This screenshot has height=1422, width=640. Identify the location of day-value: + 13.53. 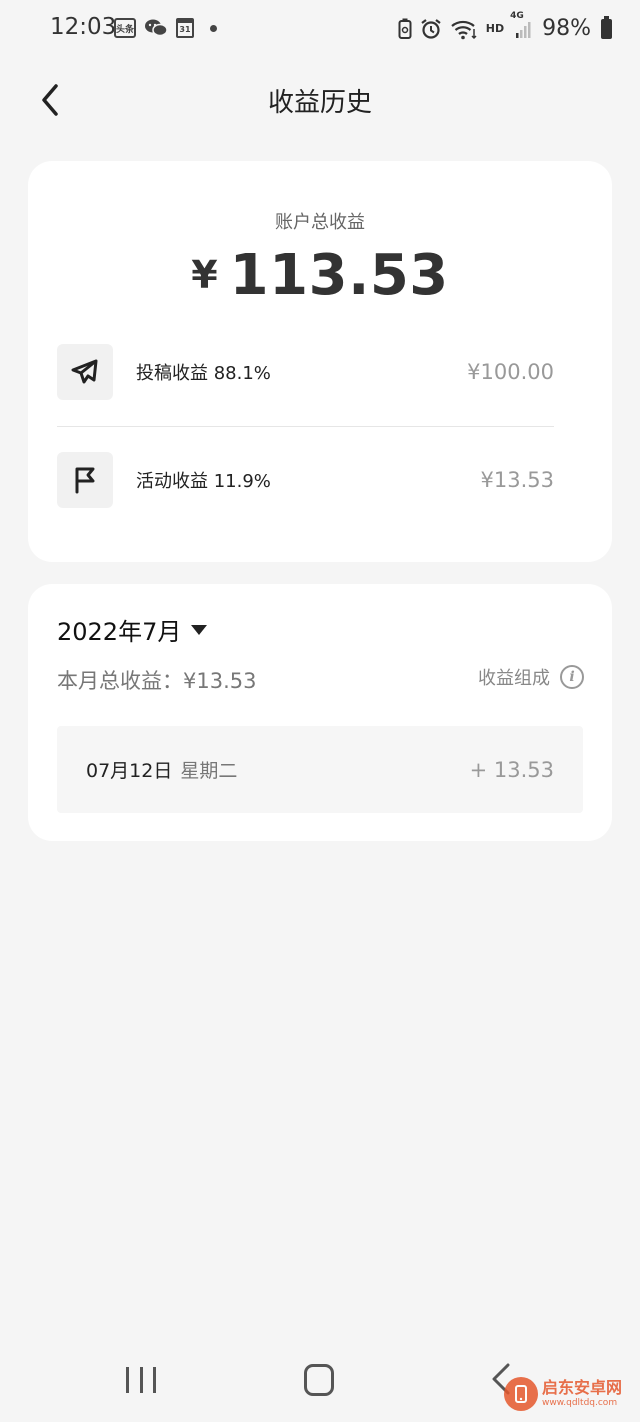
(511, 769).